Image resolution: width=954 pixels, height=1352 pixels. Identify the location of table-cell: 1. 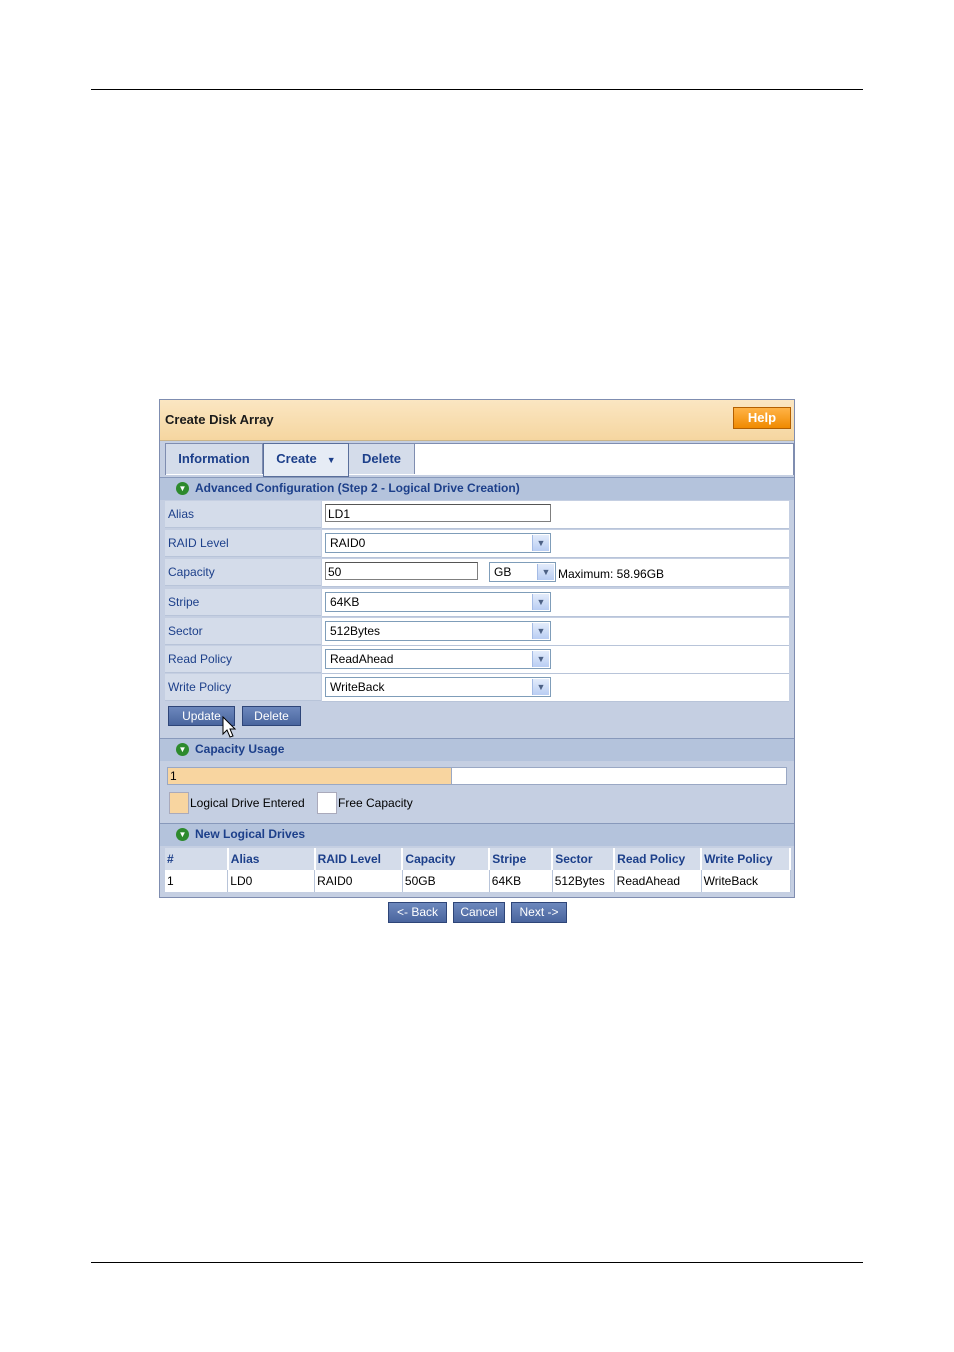
(197, 881).